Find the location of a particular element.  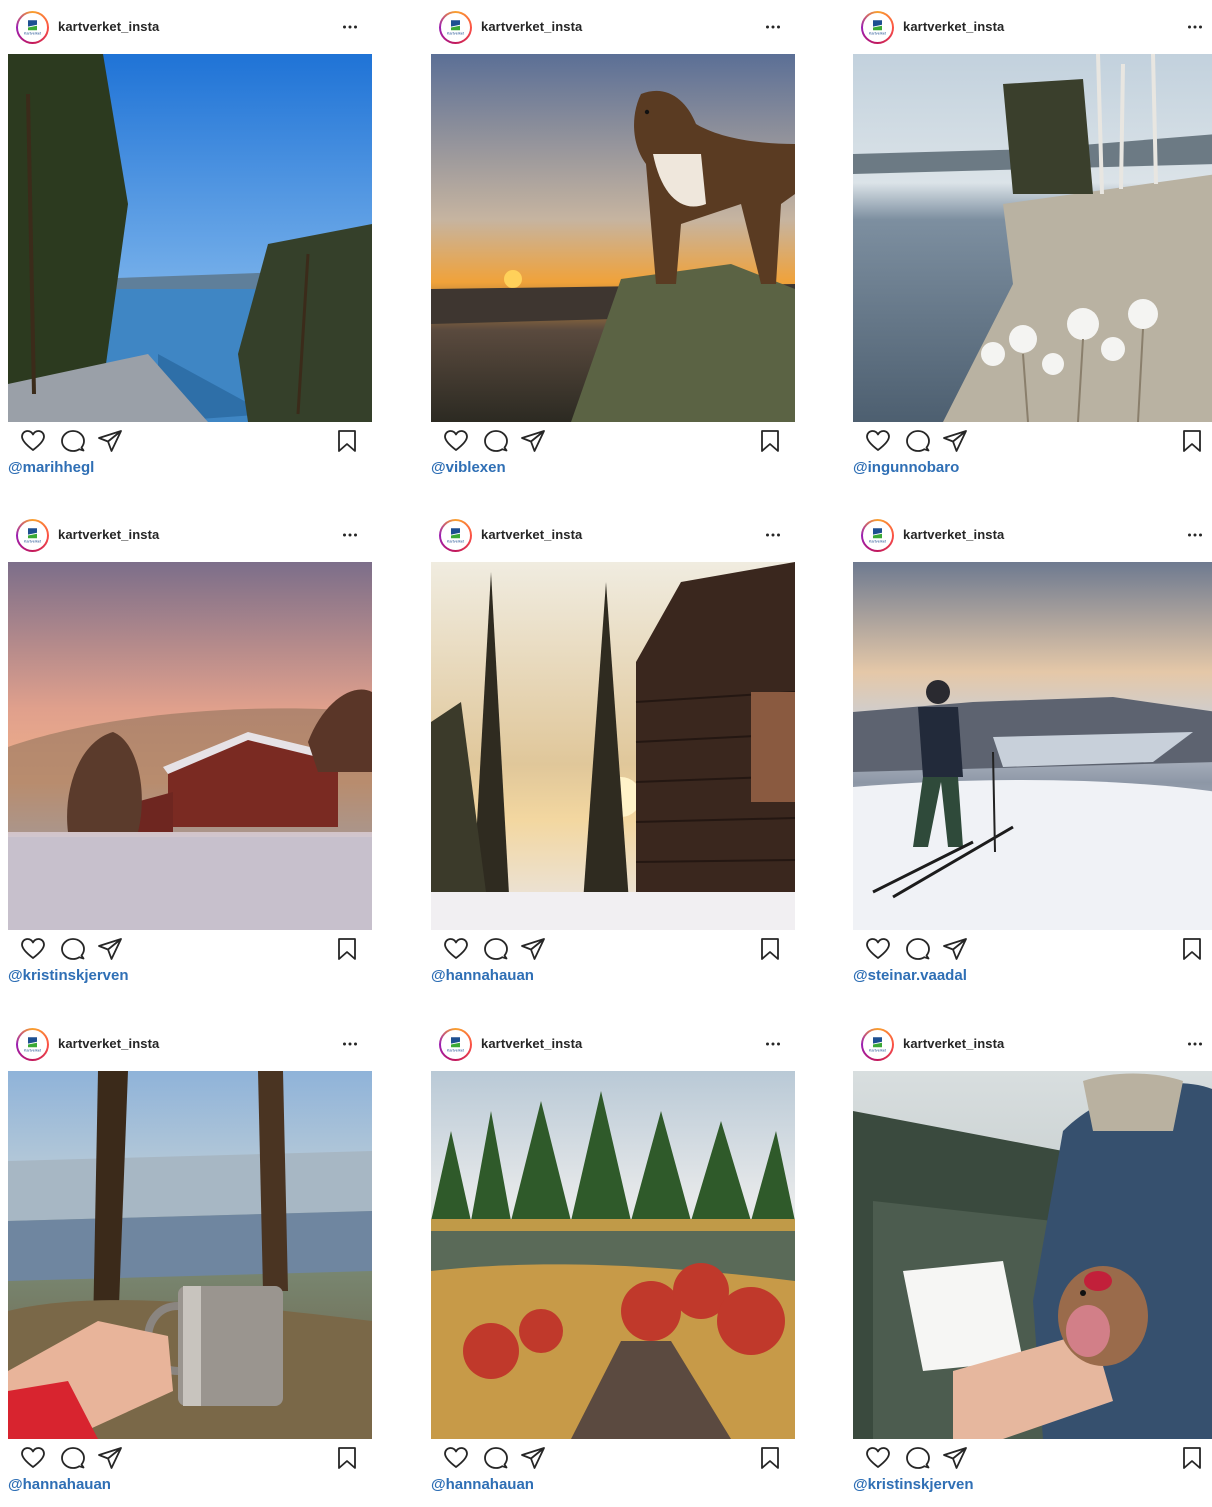

logo-text: Kartverket is located at coordinates (456, 542).